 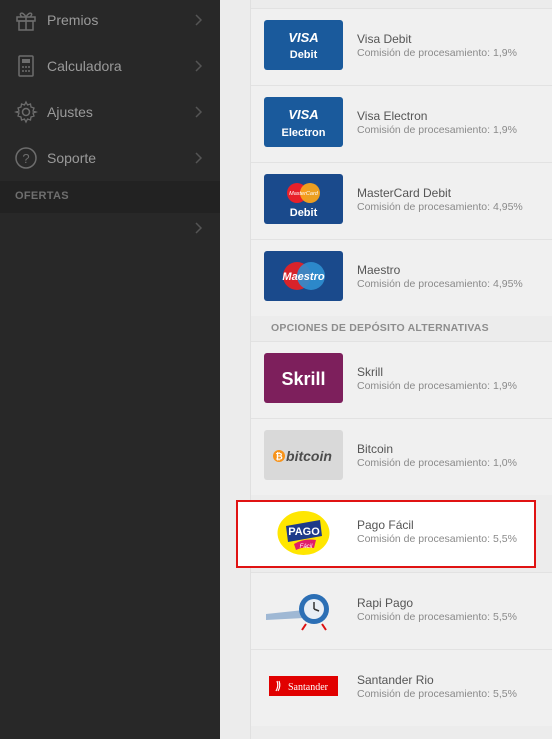 What do you see at coordinates (304, 194) in the screenshot?
I see `svg-text: MasterCard` at bounding box center [304, 194].